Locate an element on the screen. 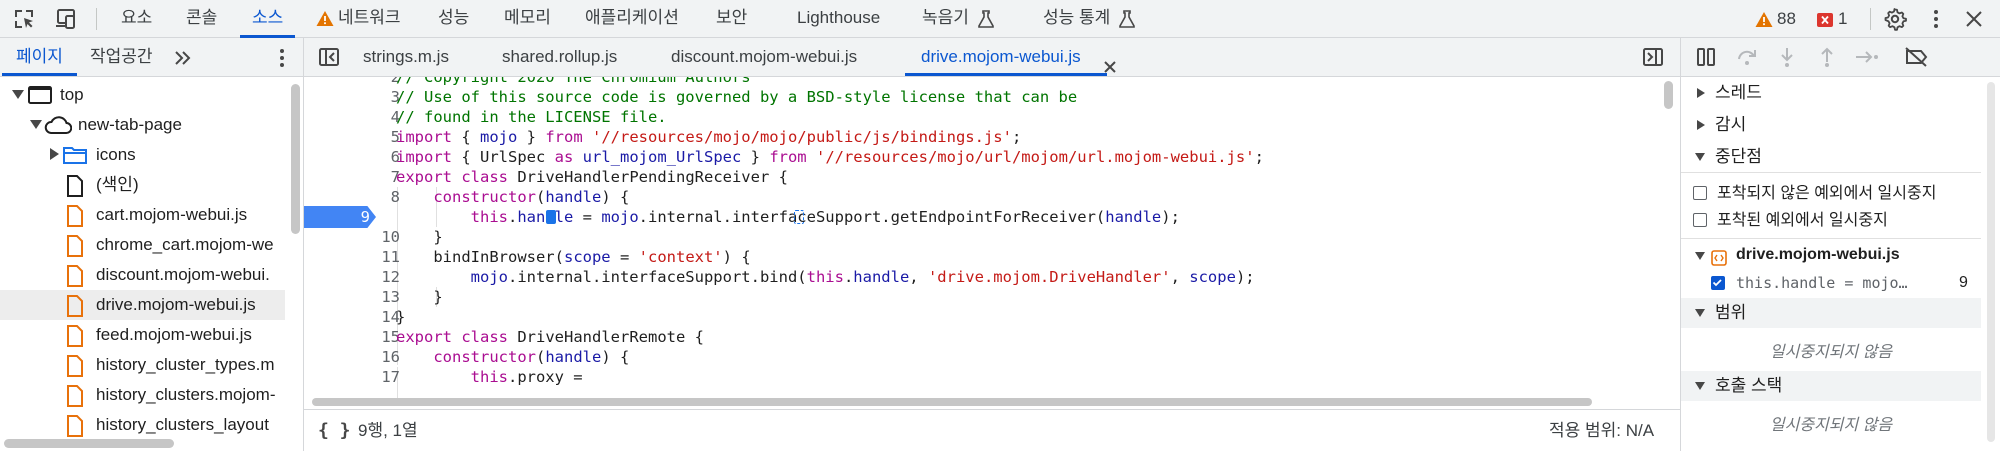 This screenshot has width=2000, height=451. breakpoint-entry: this.handle = mojo… 9 is located at coordinates (1831, 283).